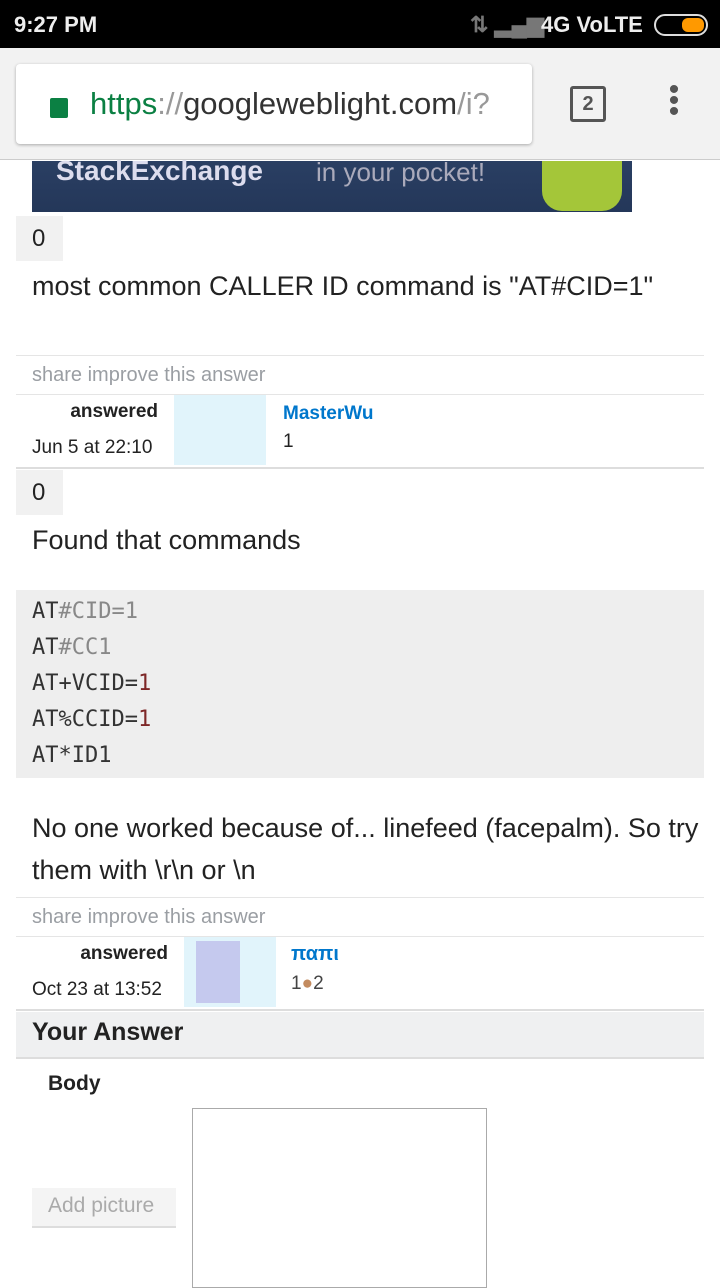 The width and height of the screenshot is (720, 1288). I want to click on code-token: AT*ID1, so click(72, 755).